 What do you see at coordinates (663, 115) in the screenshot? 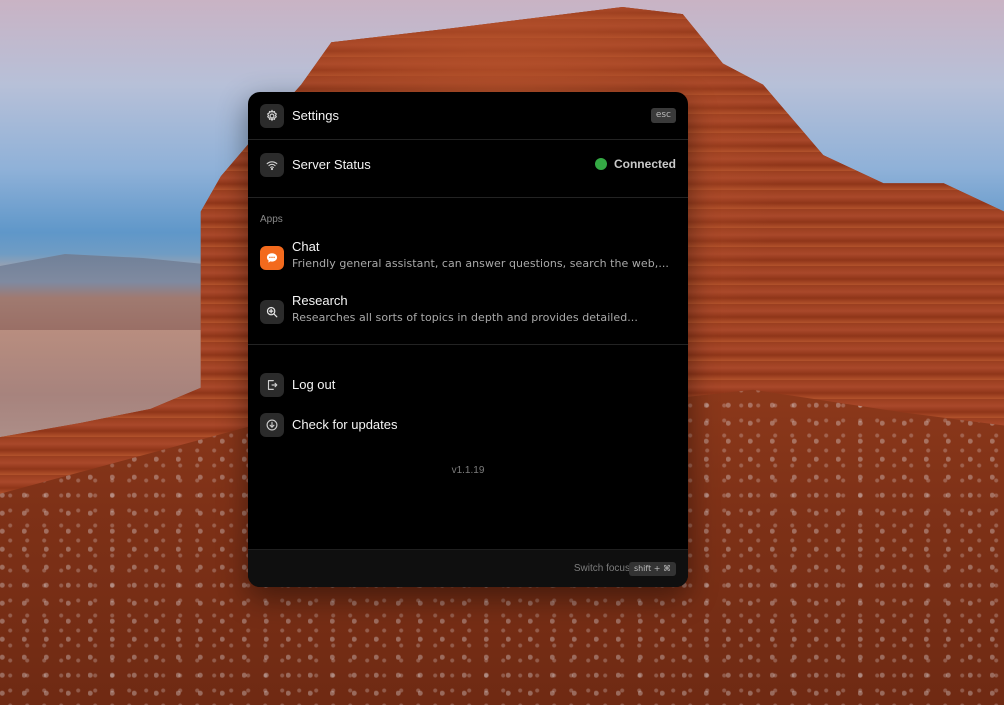
I see `esc-shortcut-badge: esc` at bounding box center [663, 115].